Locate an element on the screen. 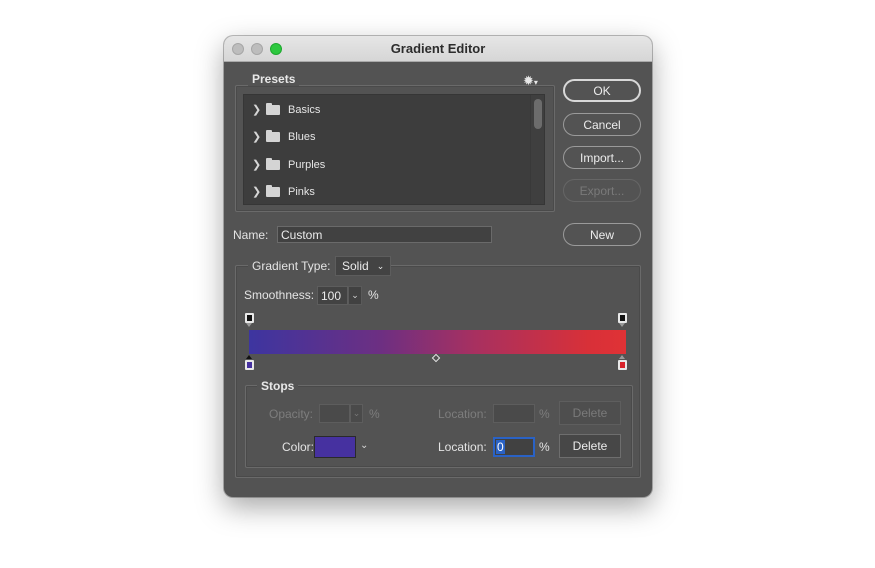 Image resolution: width=875 pixels, height=568 pixels. opacity-stop-left is located at coordinates (249, 320).